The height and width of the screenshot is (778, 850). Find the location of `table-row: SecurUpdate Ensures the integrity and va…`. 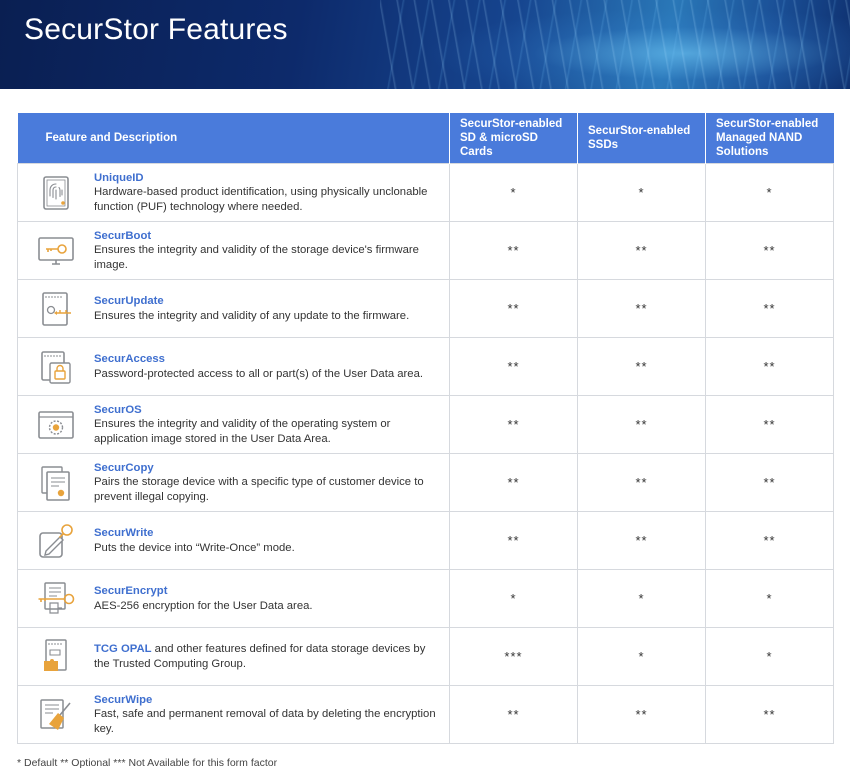

table-row: SecurUpdate Ensures the integrity and va… is located at coordinates (425, 308).